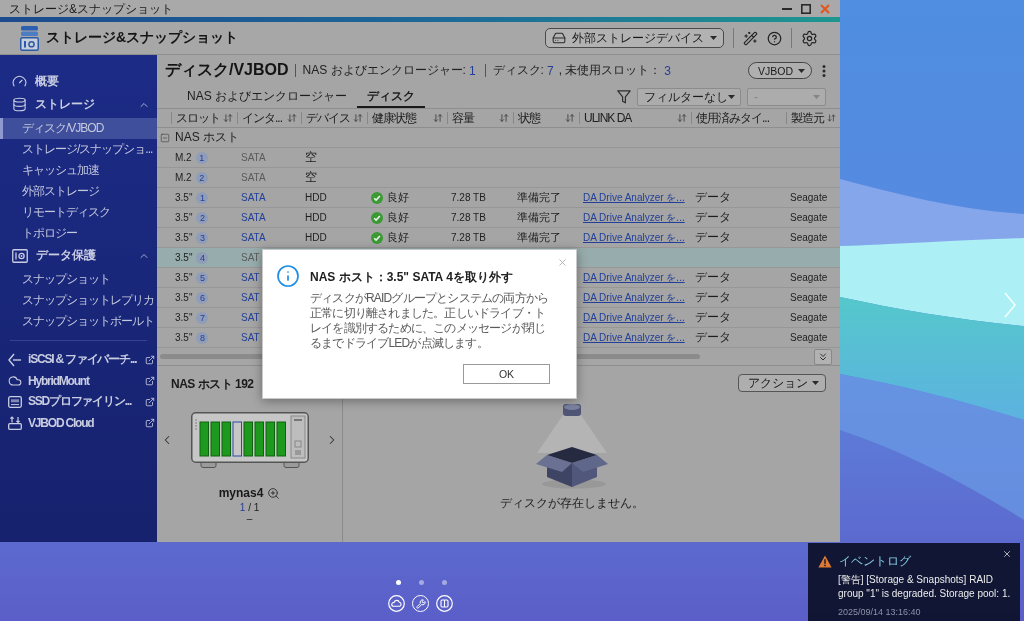  Describe the element at coordinates (202, 297) in the screenshot. I see `slot-number: 6` at that location.